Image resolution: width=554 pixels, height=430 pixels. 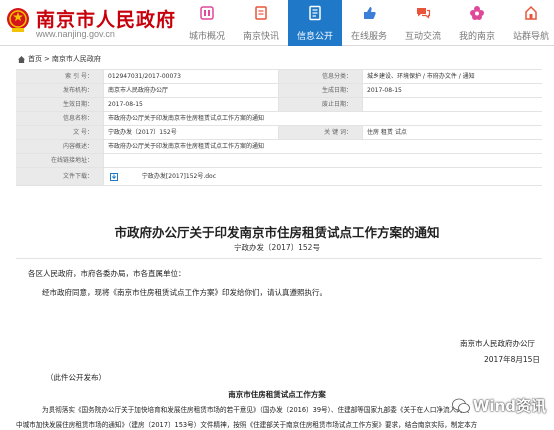 What do you see at coordinates (529, 23) in the screenshot?
I see `nav-site-navigation: 站群导航` at bounding box center [529, 23].